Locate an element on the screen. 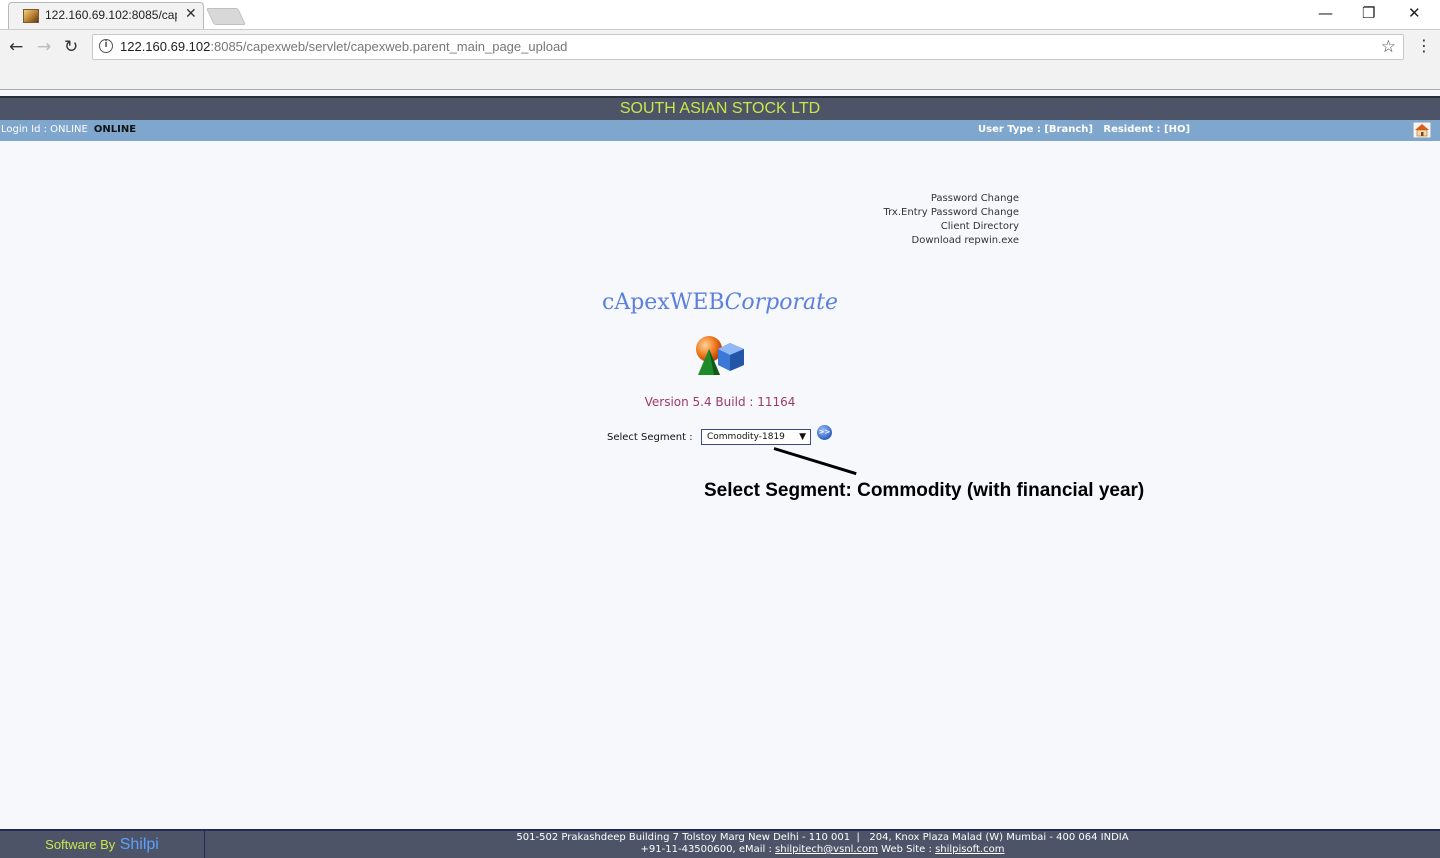 The image size is (1440, 858). restore-icon: ❐ is located at coordinates (1368, 13).